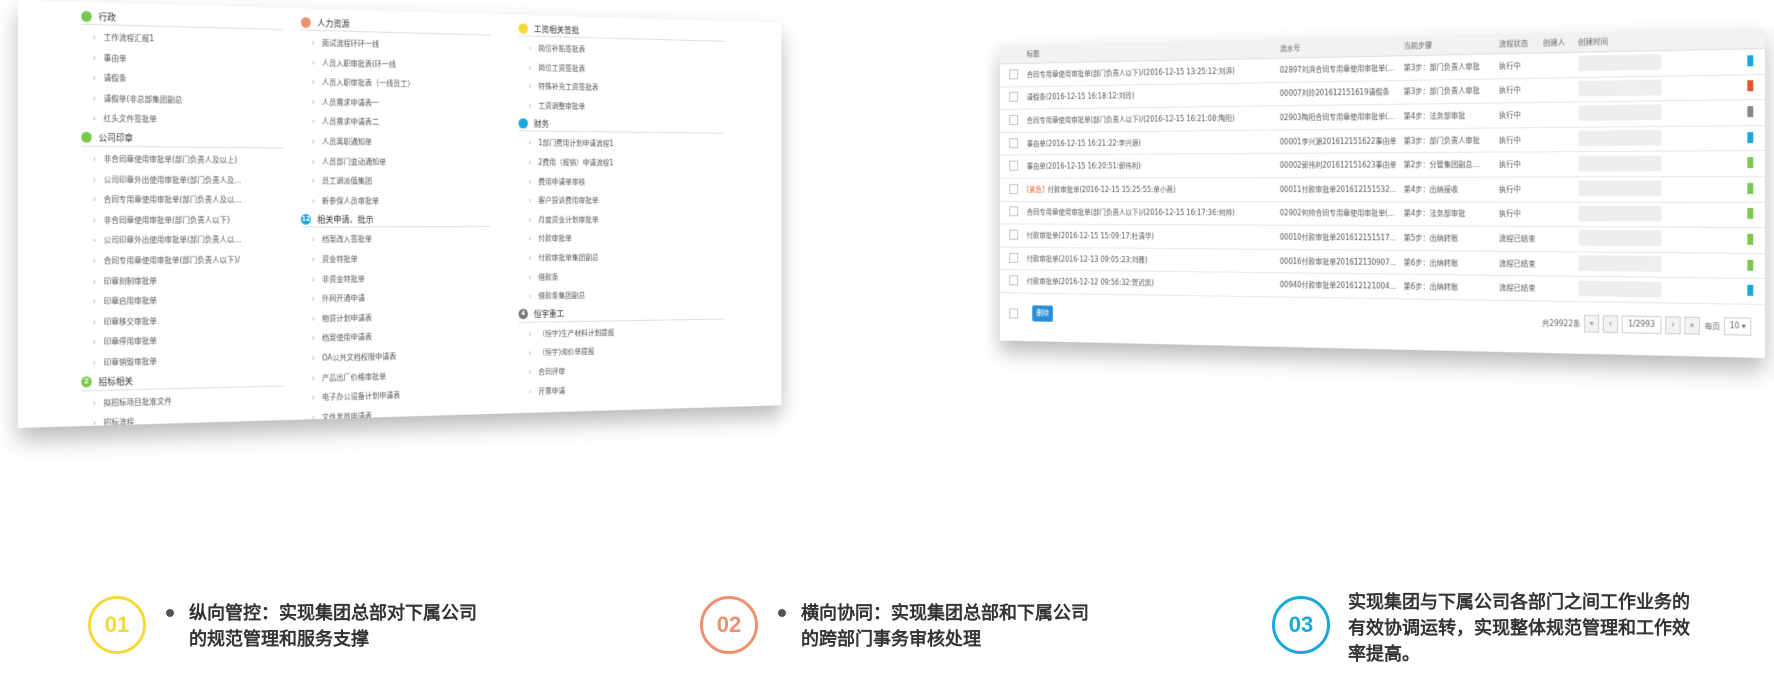 Image resolution: width=1774 pixels, height=697 pixels. What do you see at coordinates (1610, 324) in the screenshot?
I see `prev-page-button: ‹` at bounding box center [1610, 324].